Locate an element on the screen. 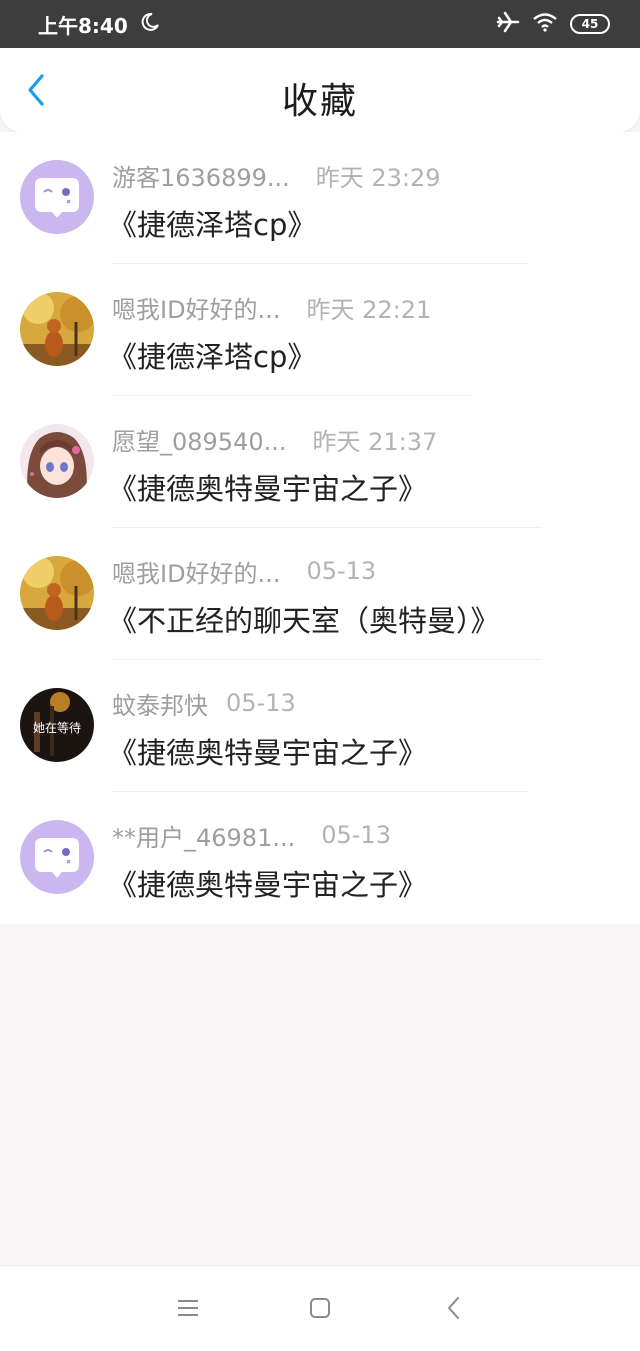 The image size is (640, 1351). menu-button is located at coordinates (188, 1310).